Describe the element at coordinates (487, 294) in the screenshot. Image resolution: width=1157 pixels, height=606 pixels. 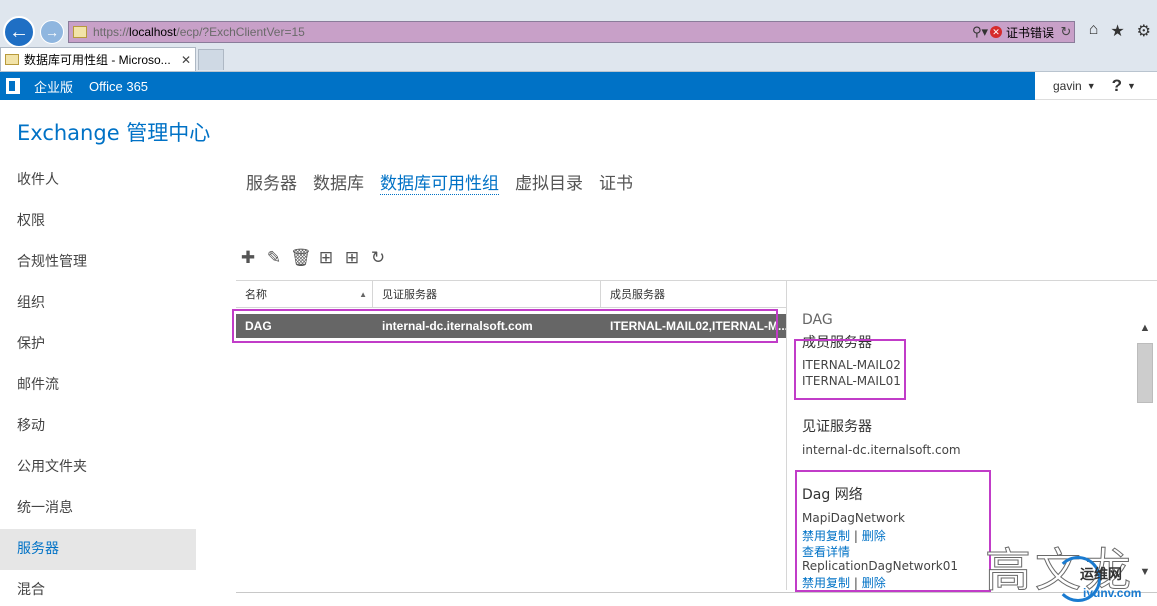
I see `column-header-witness: 见证服务器` at that location.